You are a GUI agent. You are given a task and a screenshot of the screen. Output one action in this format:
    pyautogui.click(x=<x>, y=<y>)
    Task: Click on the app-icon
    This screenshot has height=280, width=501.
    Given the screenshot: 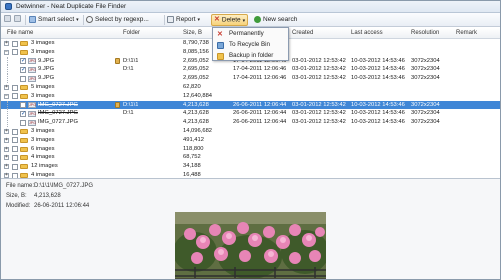 What is the action you would take?
    pyautogui.click(x=8, y=6)
    